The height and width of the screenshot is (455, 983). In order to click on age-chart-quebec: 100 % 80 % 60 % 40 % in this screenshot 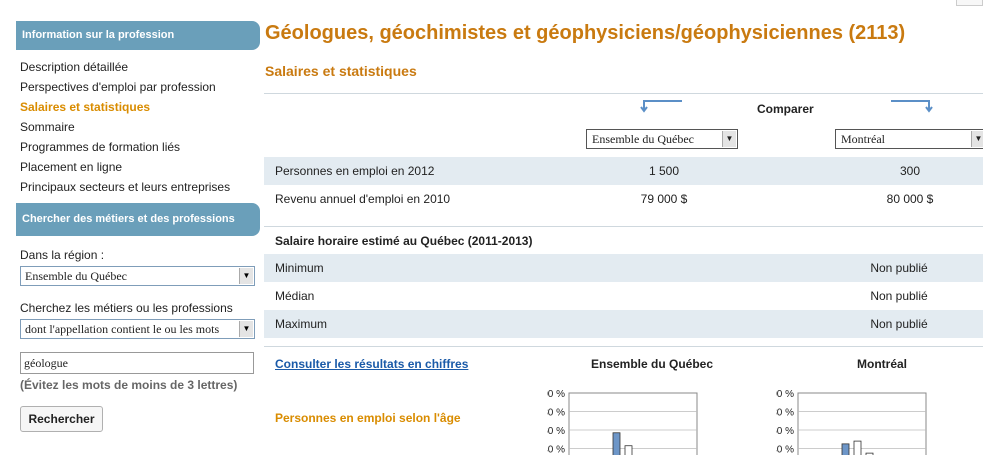, I will do `click(622, 422)`.